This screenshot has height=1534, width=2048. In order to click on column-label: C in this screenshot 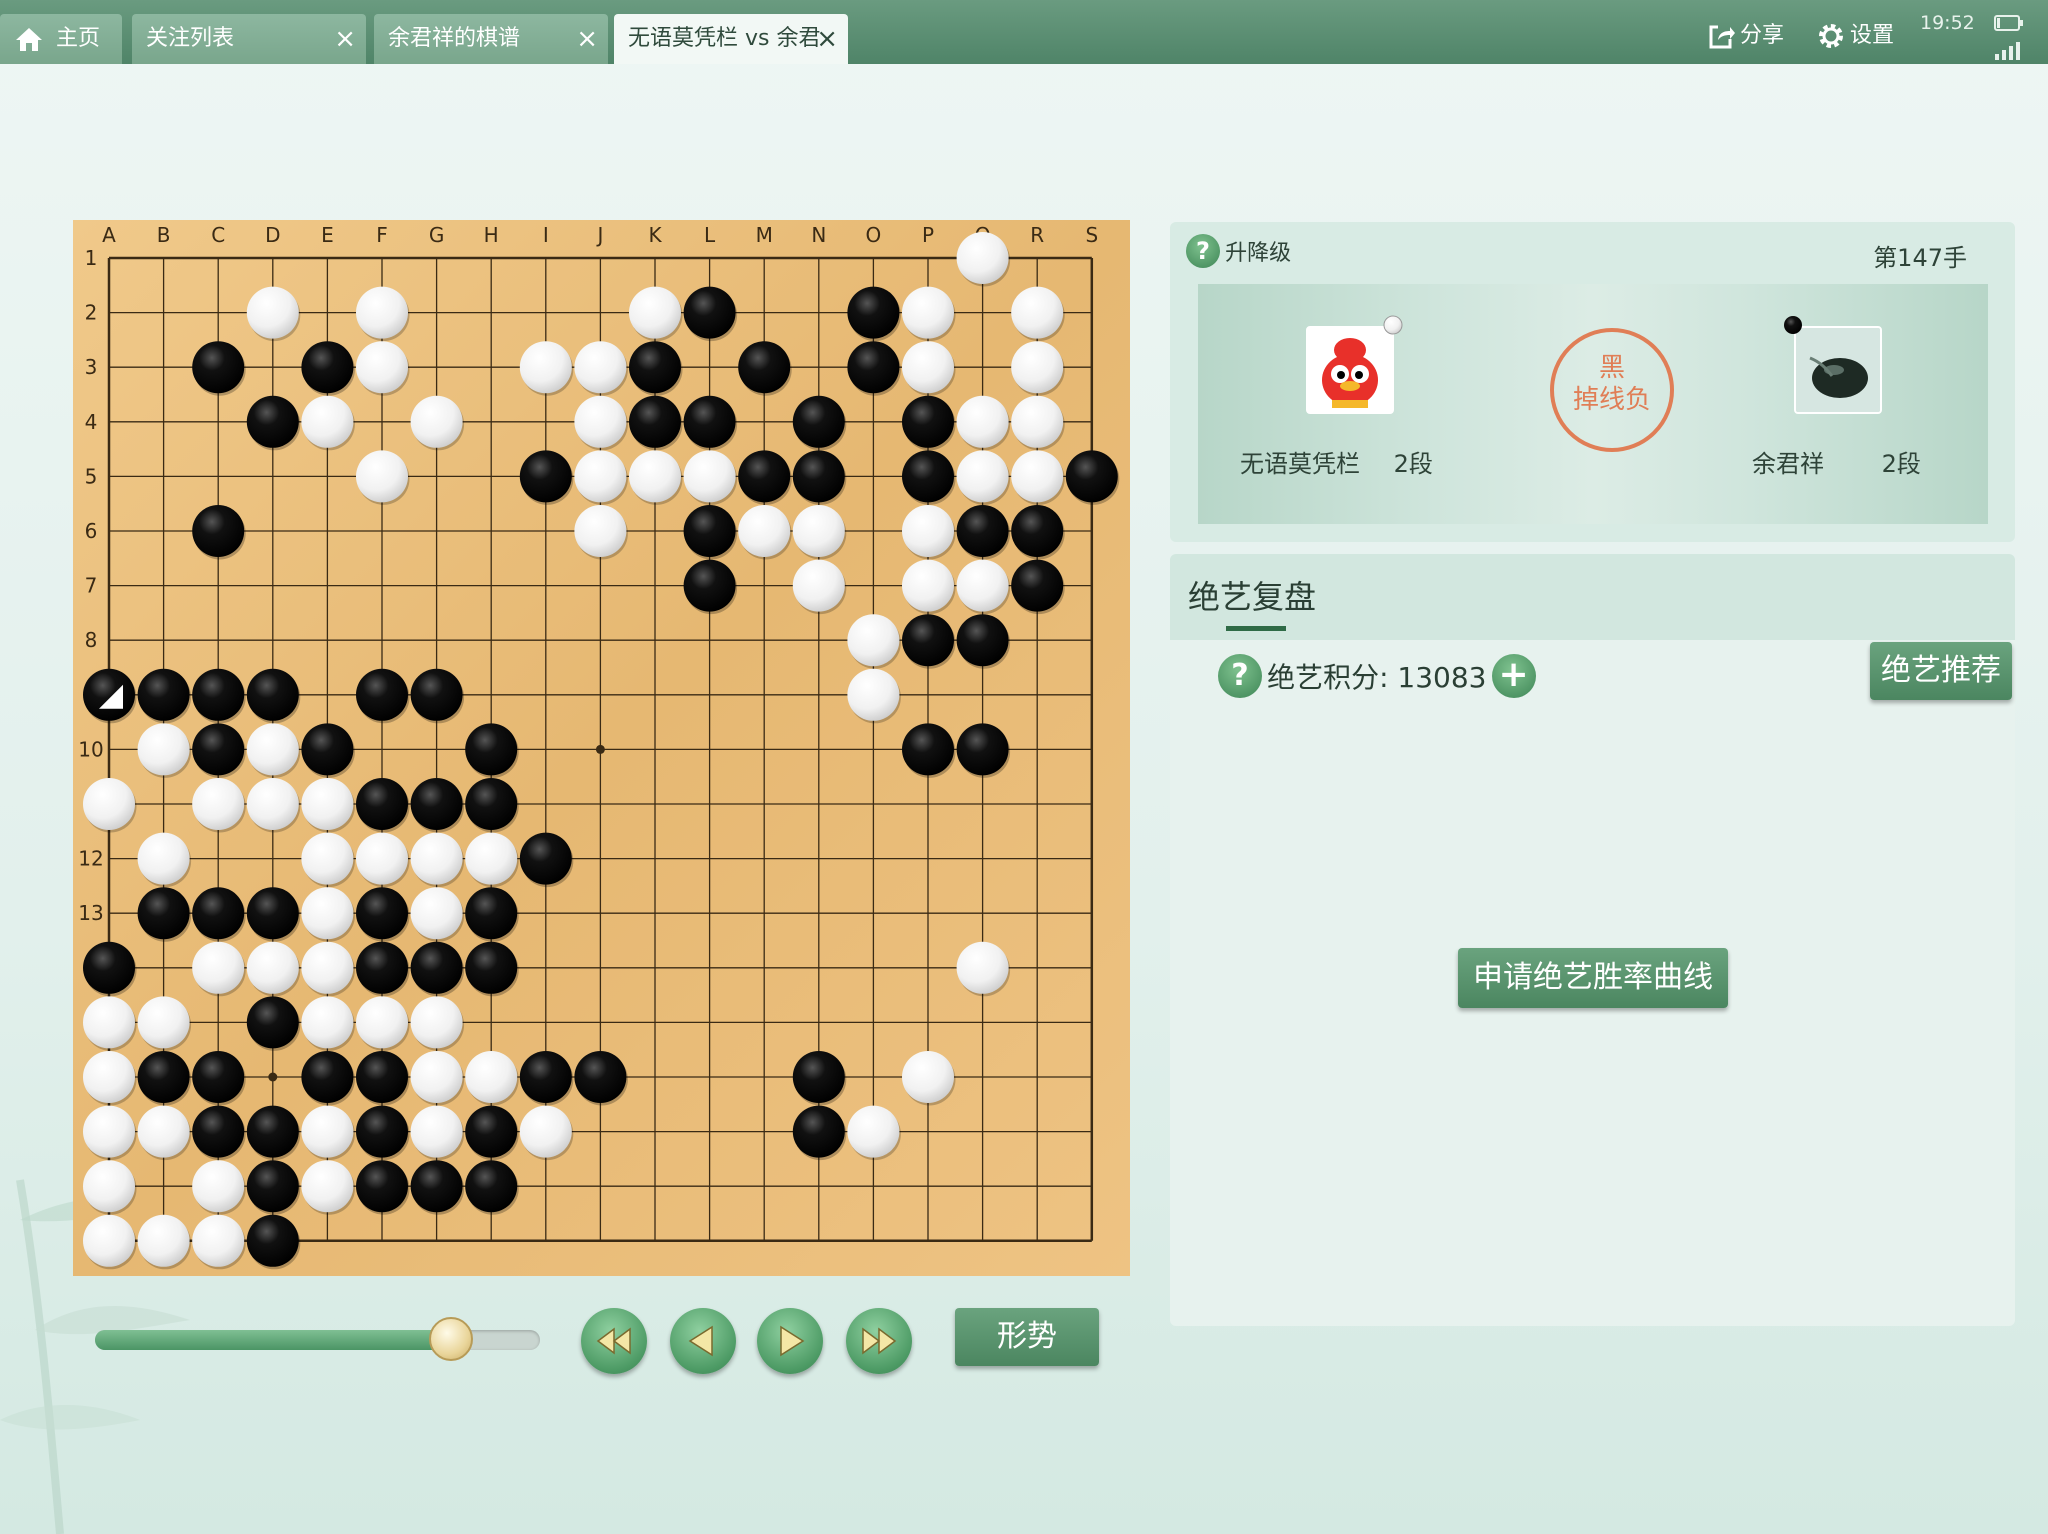, I will do `click(218, 235)`.